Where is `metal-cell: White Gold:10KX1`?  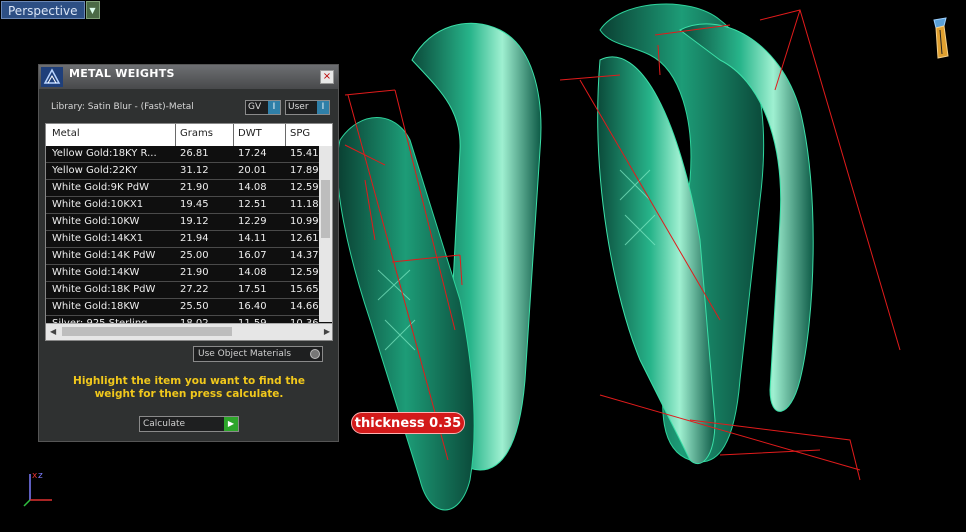
metal-cell: White Gold:10KX1 is located at coordinates (98, 204).